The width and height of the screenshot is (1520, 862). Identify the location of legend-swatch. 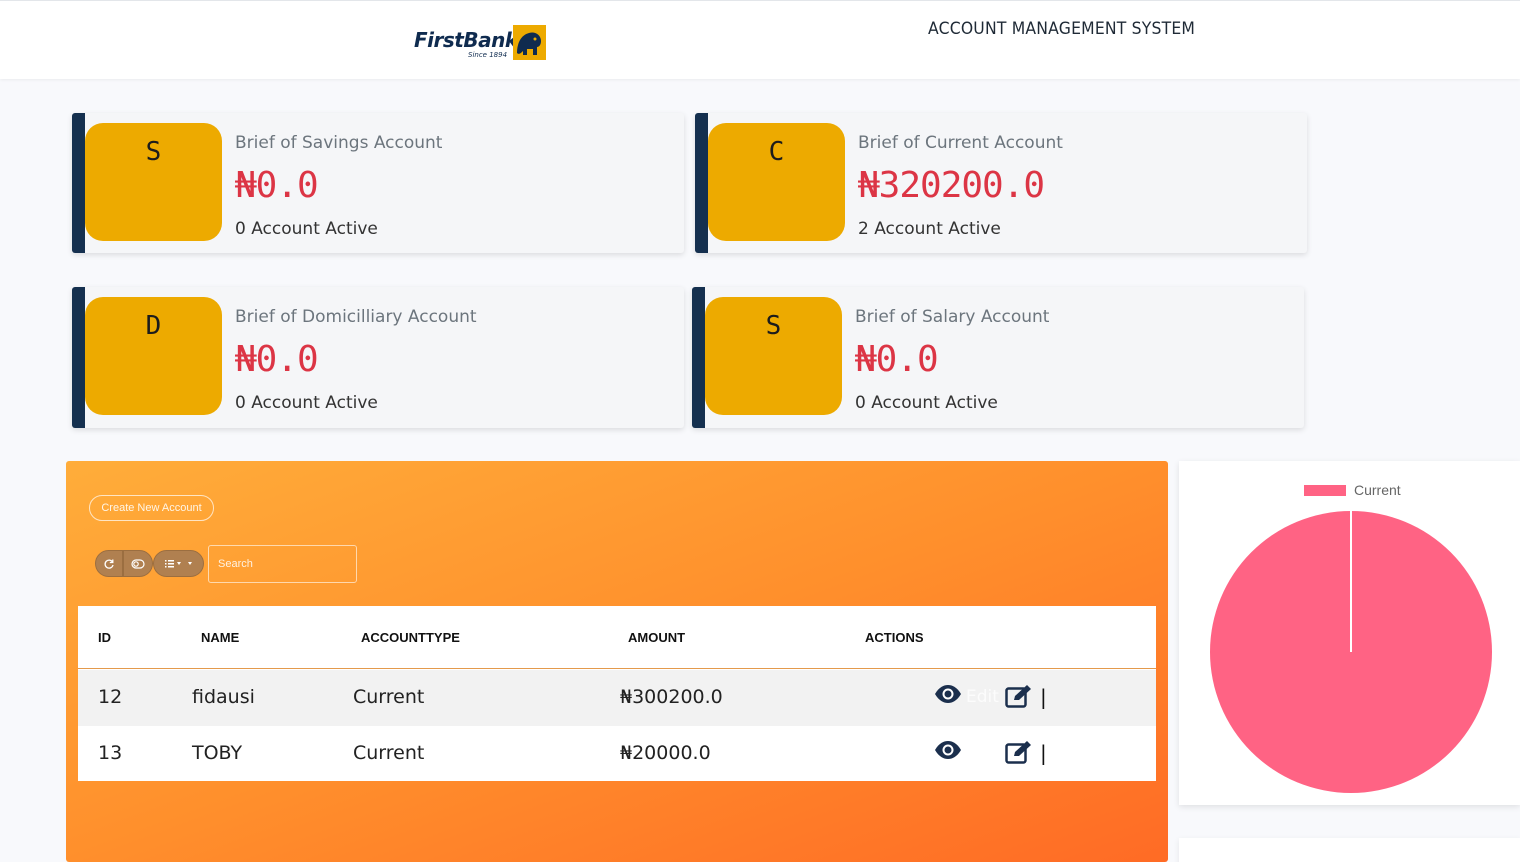
(1325, 490).